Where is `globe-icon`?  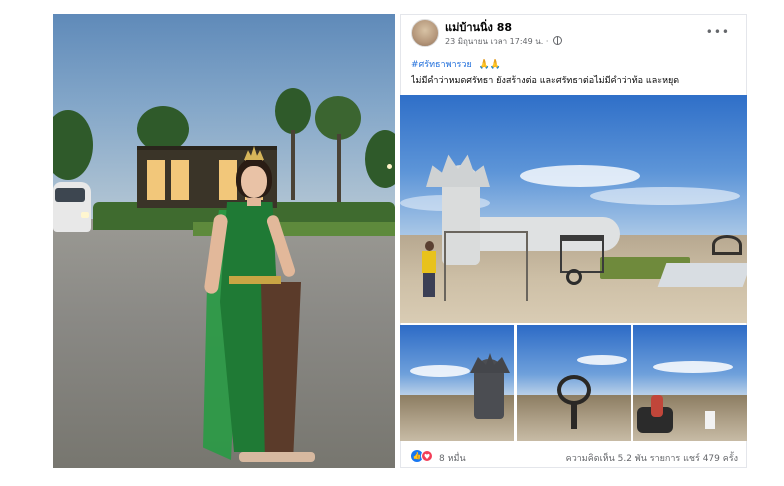
globe-icon is located at coordinates (557, 40).